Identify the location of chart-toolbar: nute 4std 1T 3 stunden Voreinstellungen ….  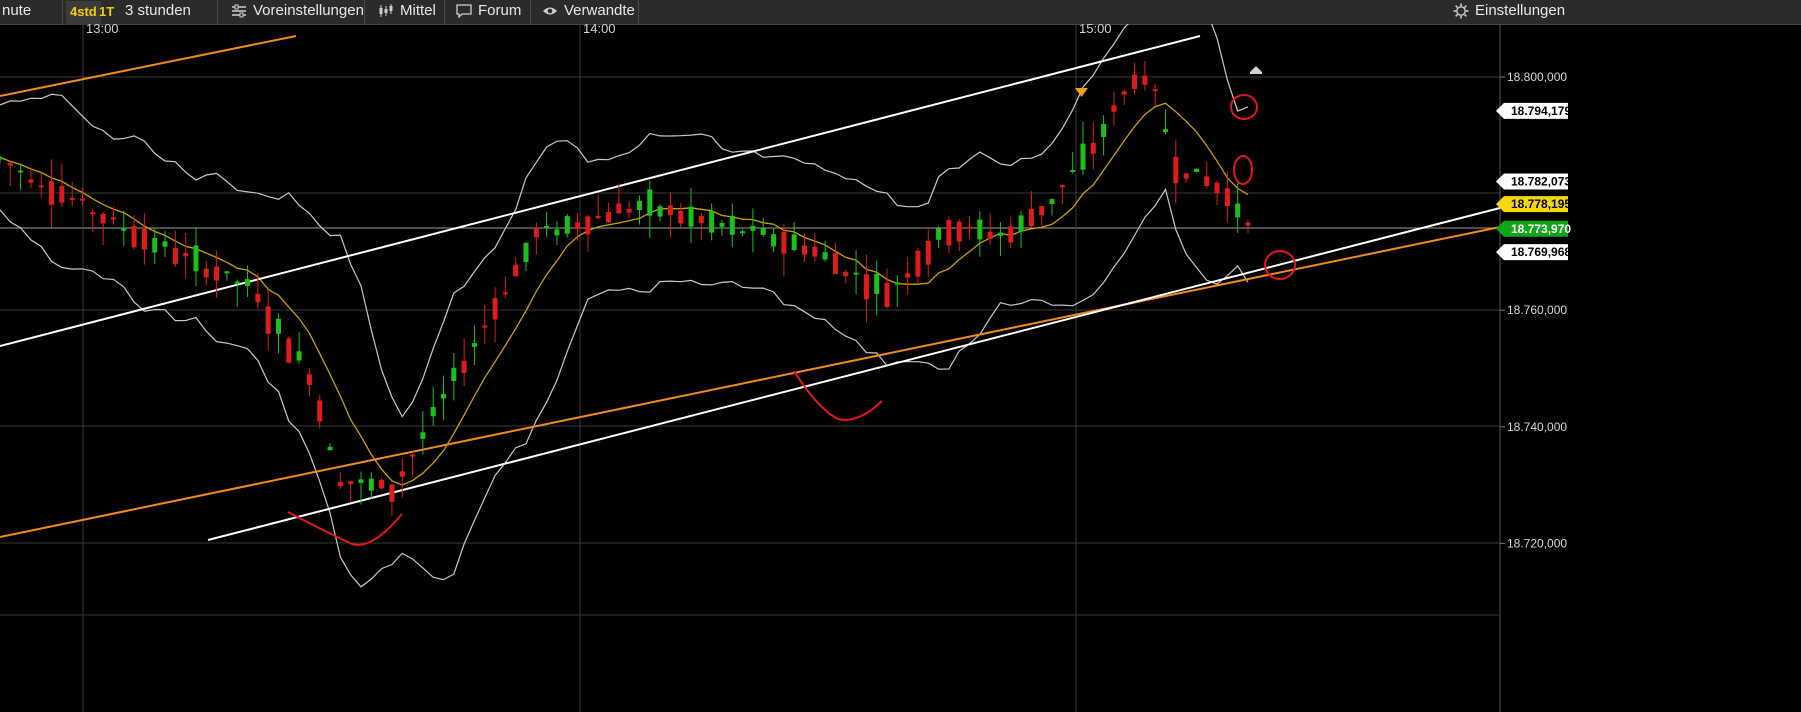
(900, 12).